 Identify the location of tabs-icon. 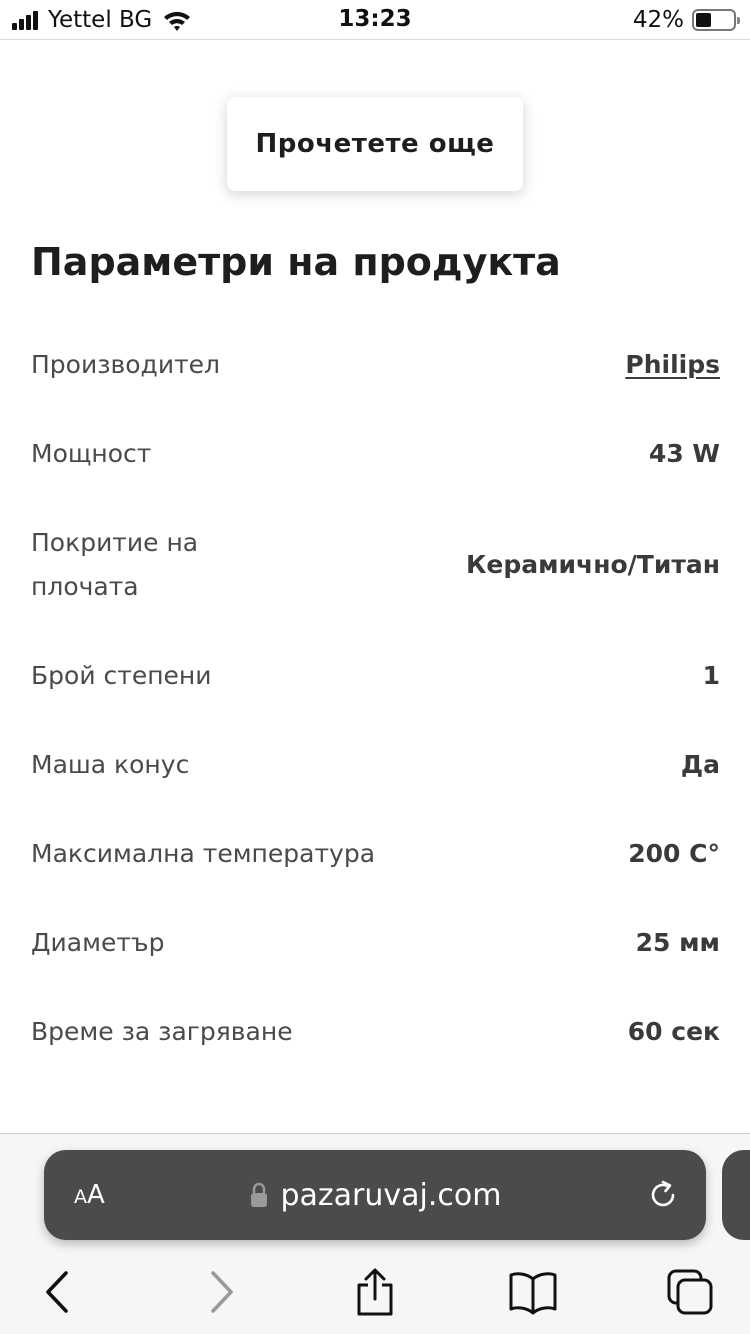
(690, 1292).